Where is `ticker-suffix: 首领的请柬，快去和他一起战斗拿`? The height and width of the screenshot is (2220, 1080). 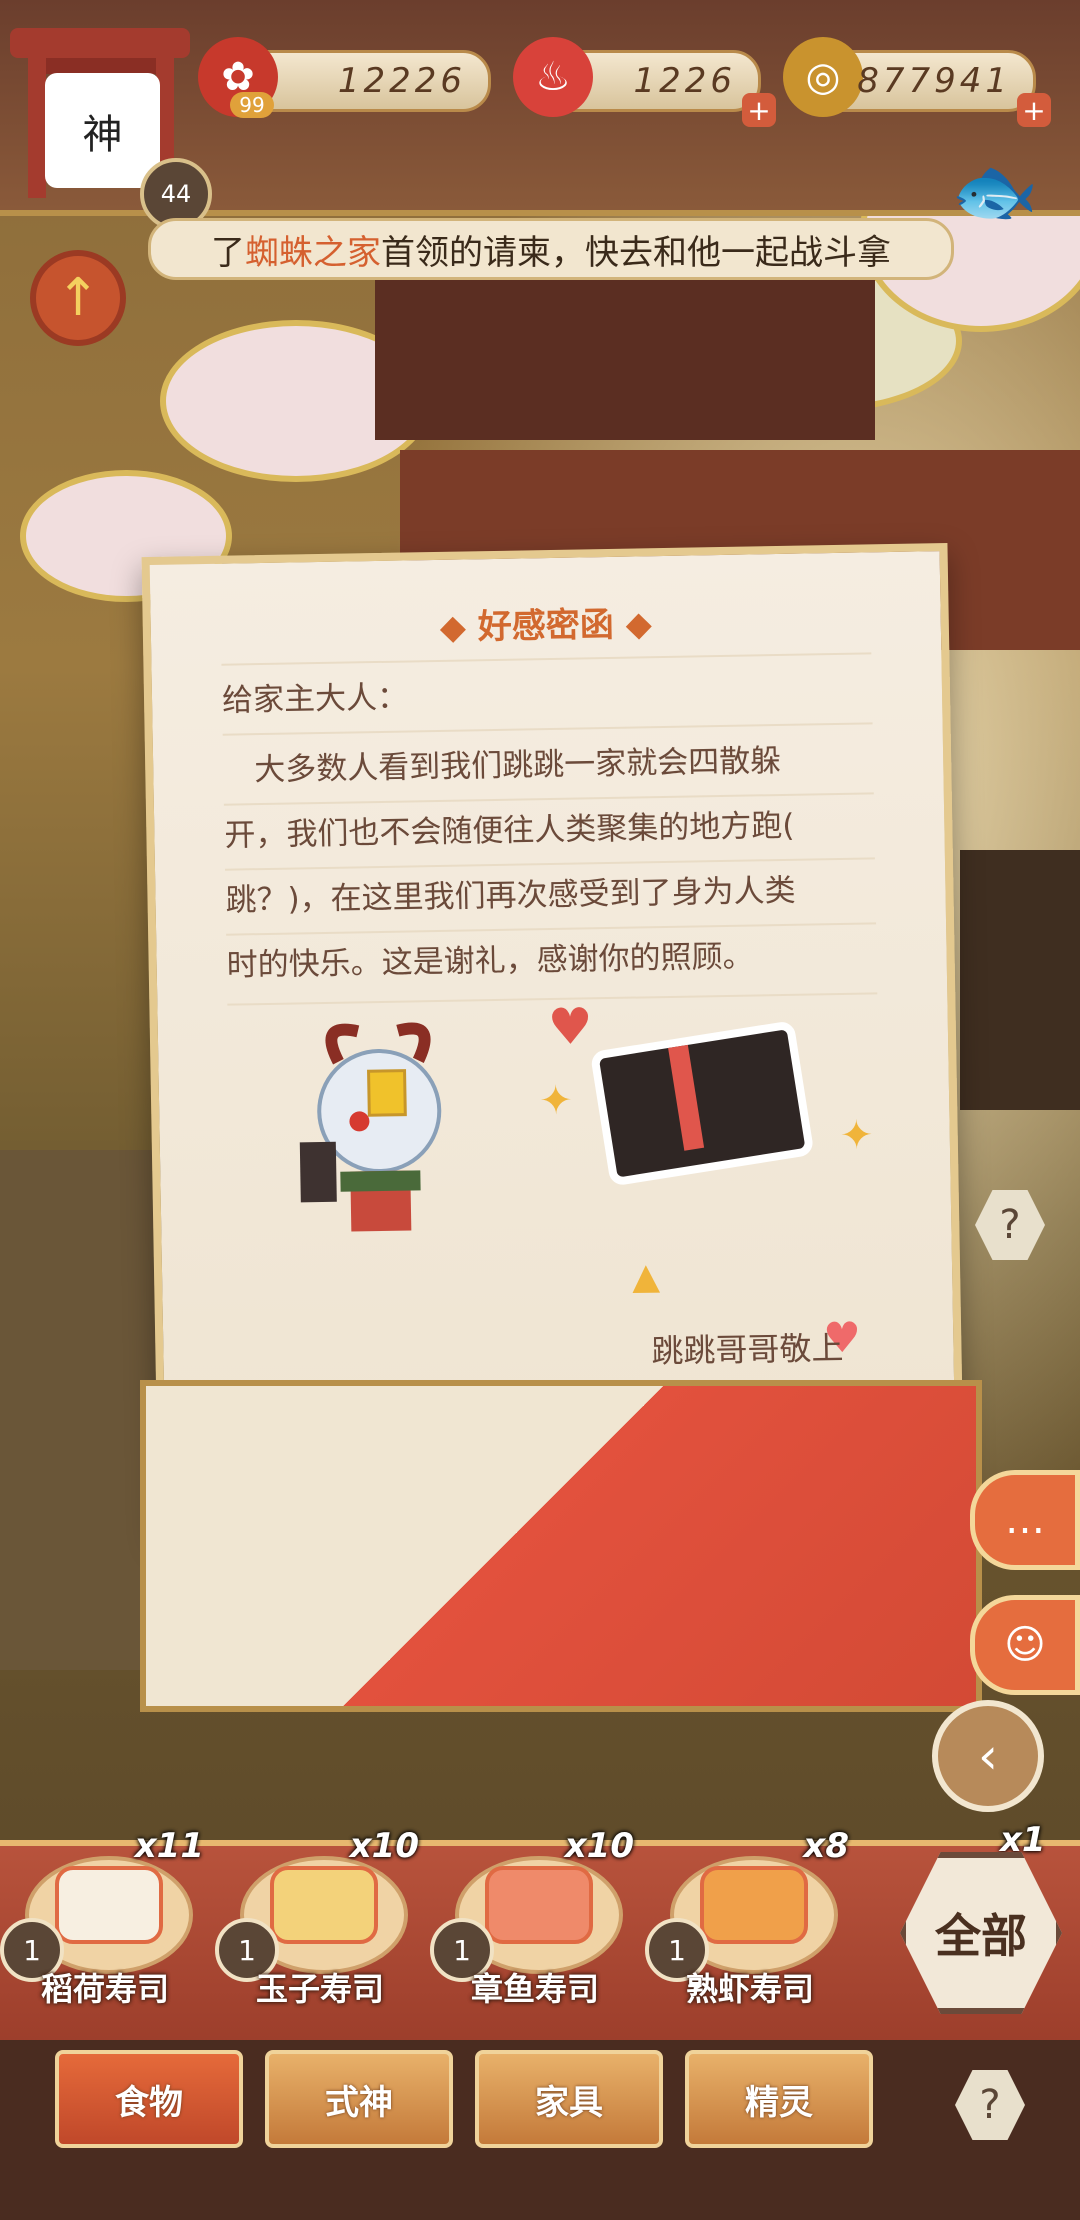 ticker-suffix: 首领的请柬，快去和他一起战斗拿 is located at coordinates (636, 252).